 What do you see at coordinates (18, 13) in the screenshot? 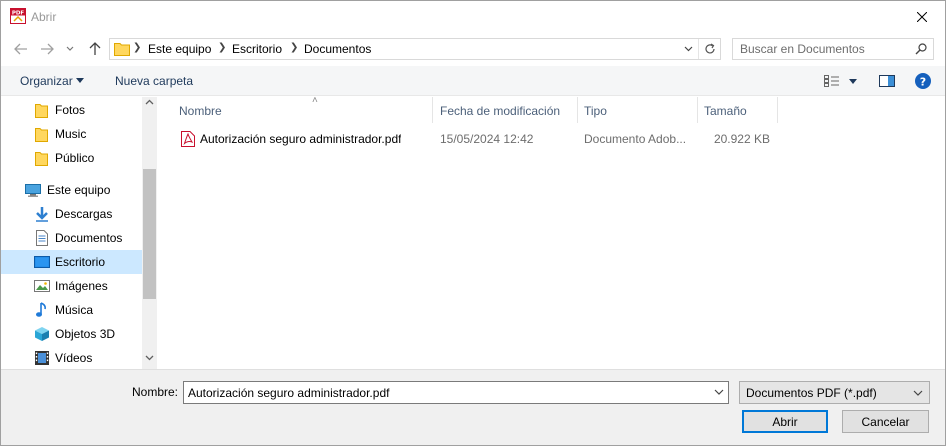
I see `svg-text: PDF` at bounding box center [18, 13].